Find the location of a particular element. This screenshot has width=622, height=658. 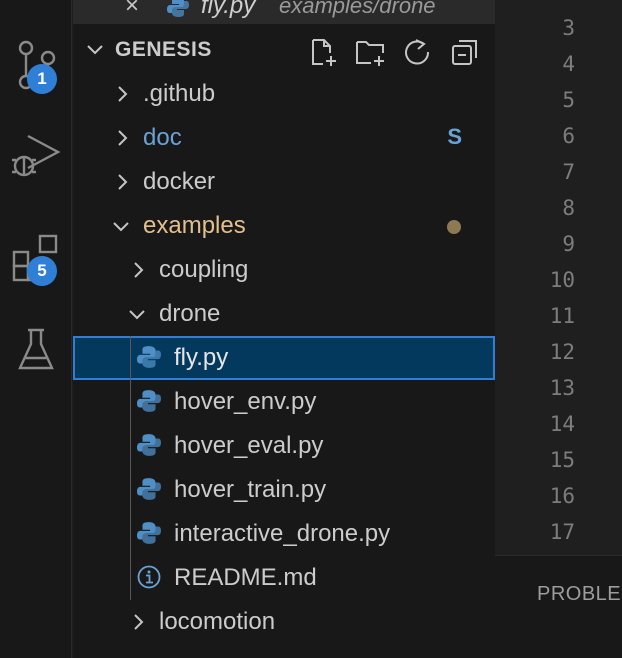

source-control-button: 1 is located at coordinates (36, 64).